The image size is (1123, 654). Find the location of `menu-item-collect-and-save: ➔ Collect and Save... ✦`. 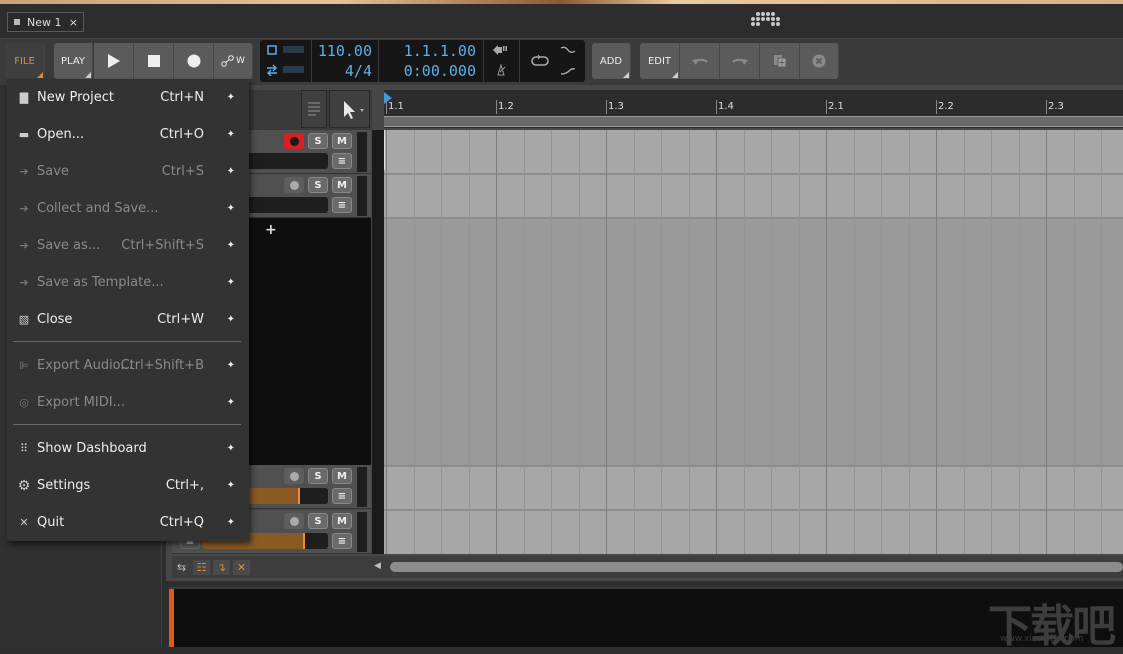

menu-item-collect-and-save: ➔ Collect and Save... ✦ is located at coordinates (128, 208).